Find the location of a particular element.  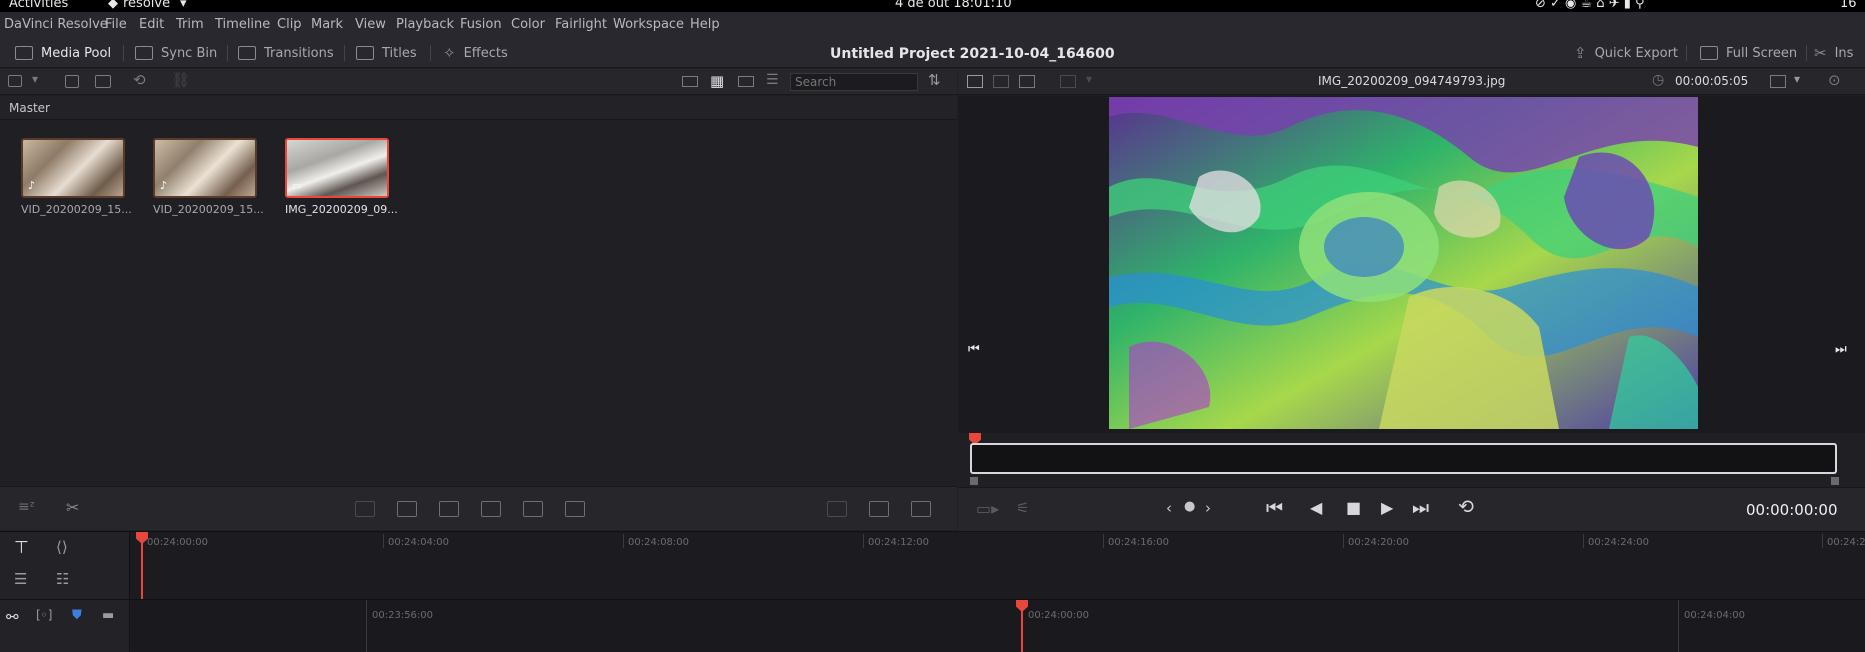

sort-icon: ⇅ is located at coordinates (934, 80).